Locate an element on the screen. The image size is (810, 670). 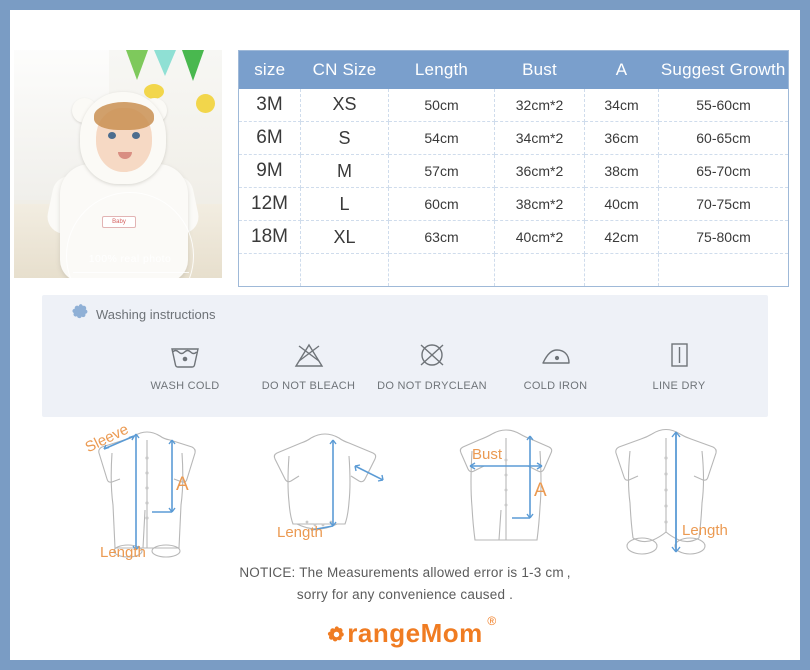
care-item-wash-cold: WASH COLD is located at coordinates (185, 363).